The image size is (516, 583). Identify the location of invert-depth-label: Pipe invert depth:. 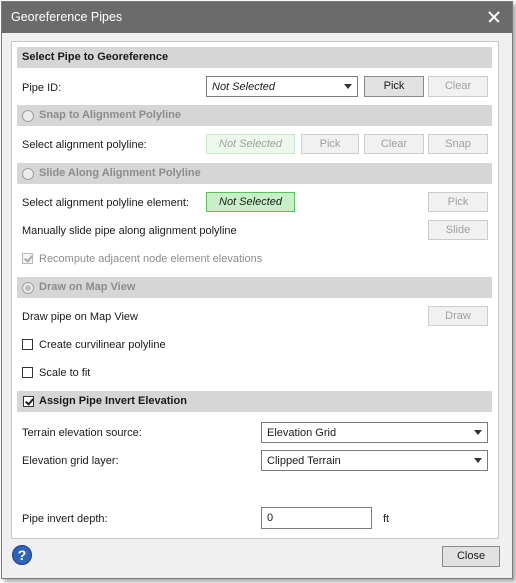
(65, 519).